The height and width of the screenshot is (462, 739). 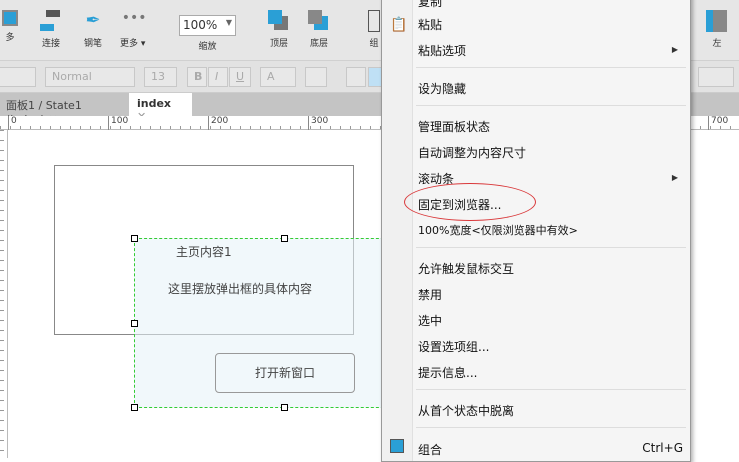 I want to click on line-style-select, so click(x=716, y=77).